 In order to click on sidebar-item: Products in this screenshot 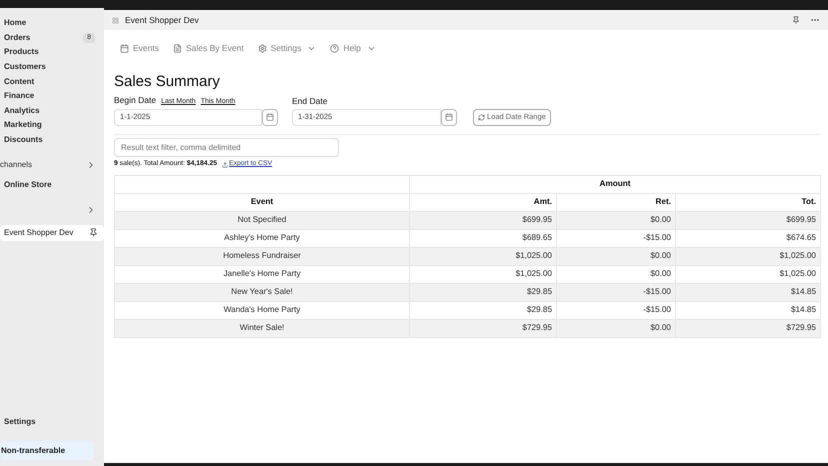, I will do `click(21, 52)`.